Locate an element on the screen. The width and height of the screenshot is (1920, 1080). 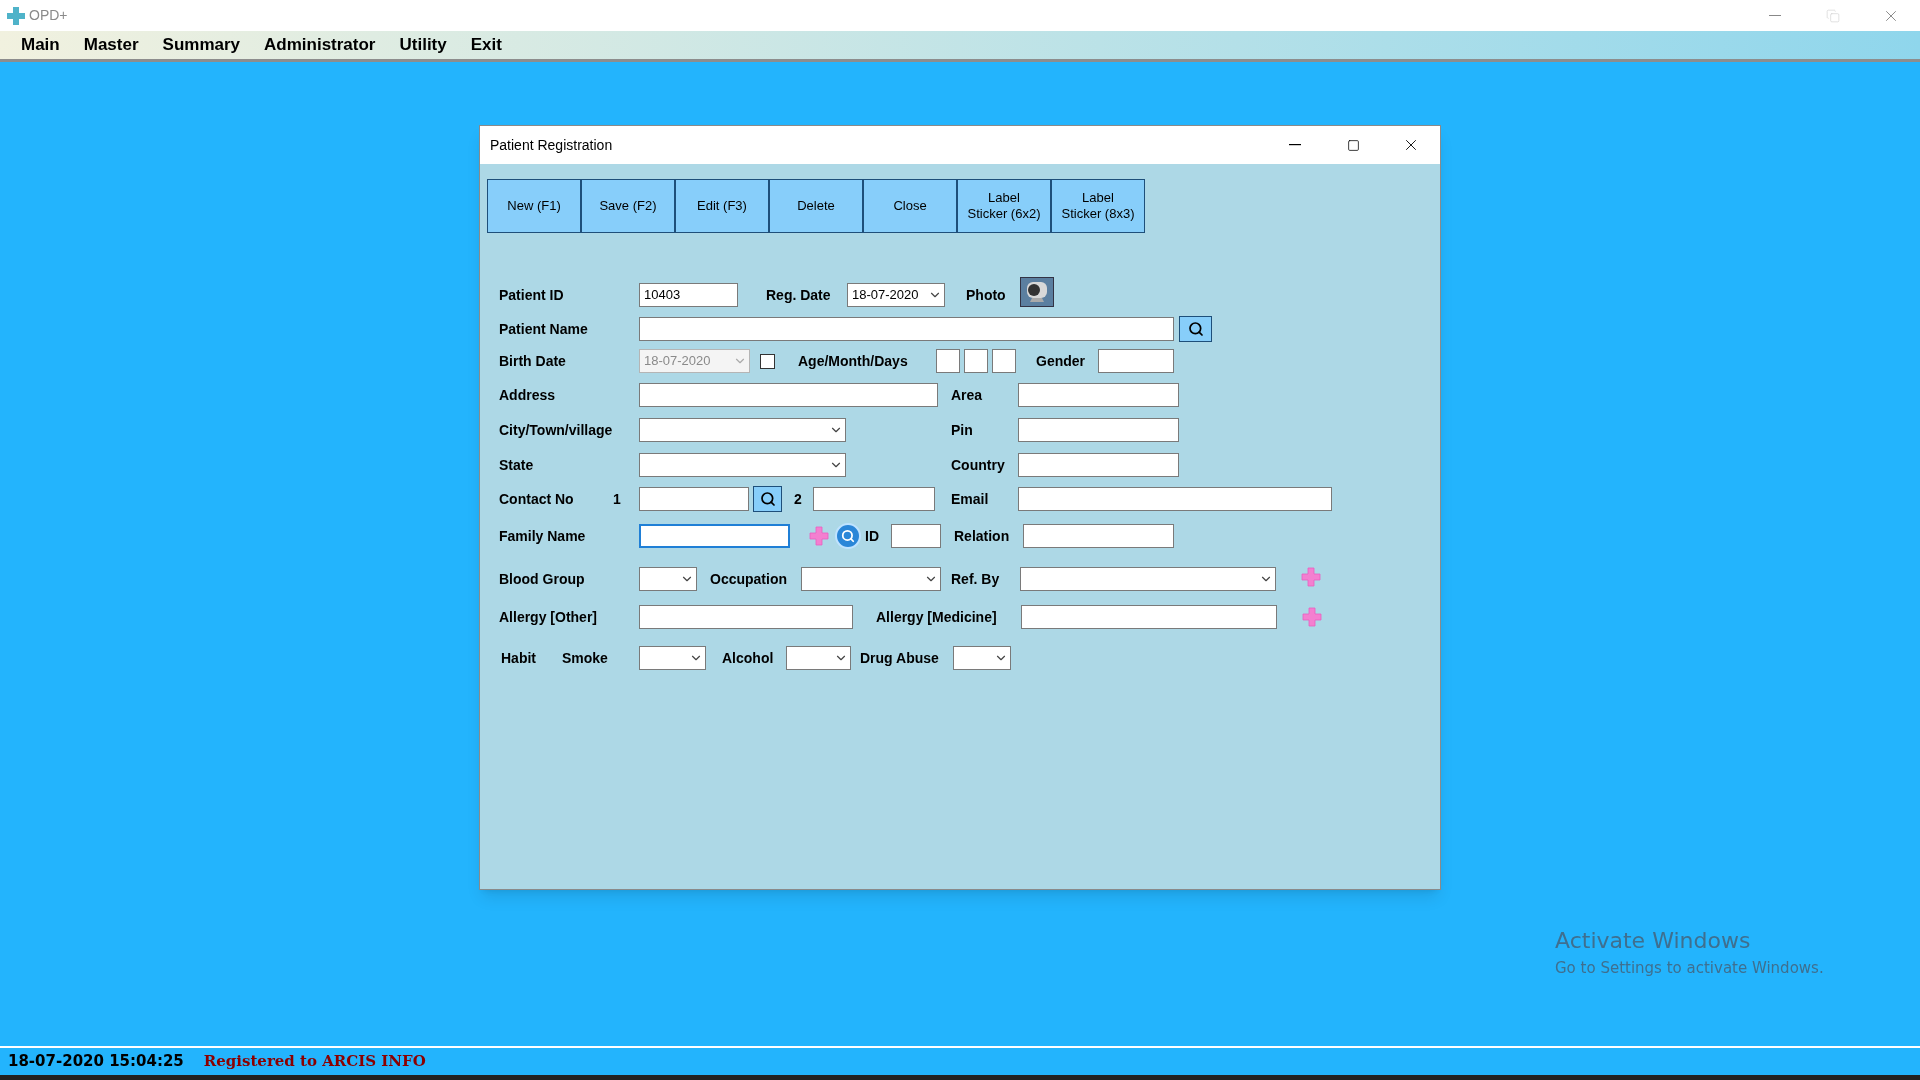
app-title: OPD+ is located at coordinates (48, 15).